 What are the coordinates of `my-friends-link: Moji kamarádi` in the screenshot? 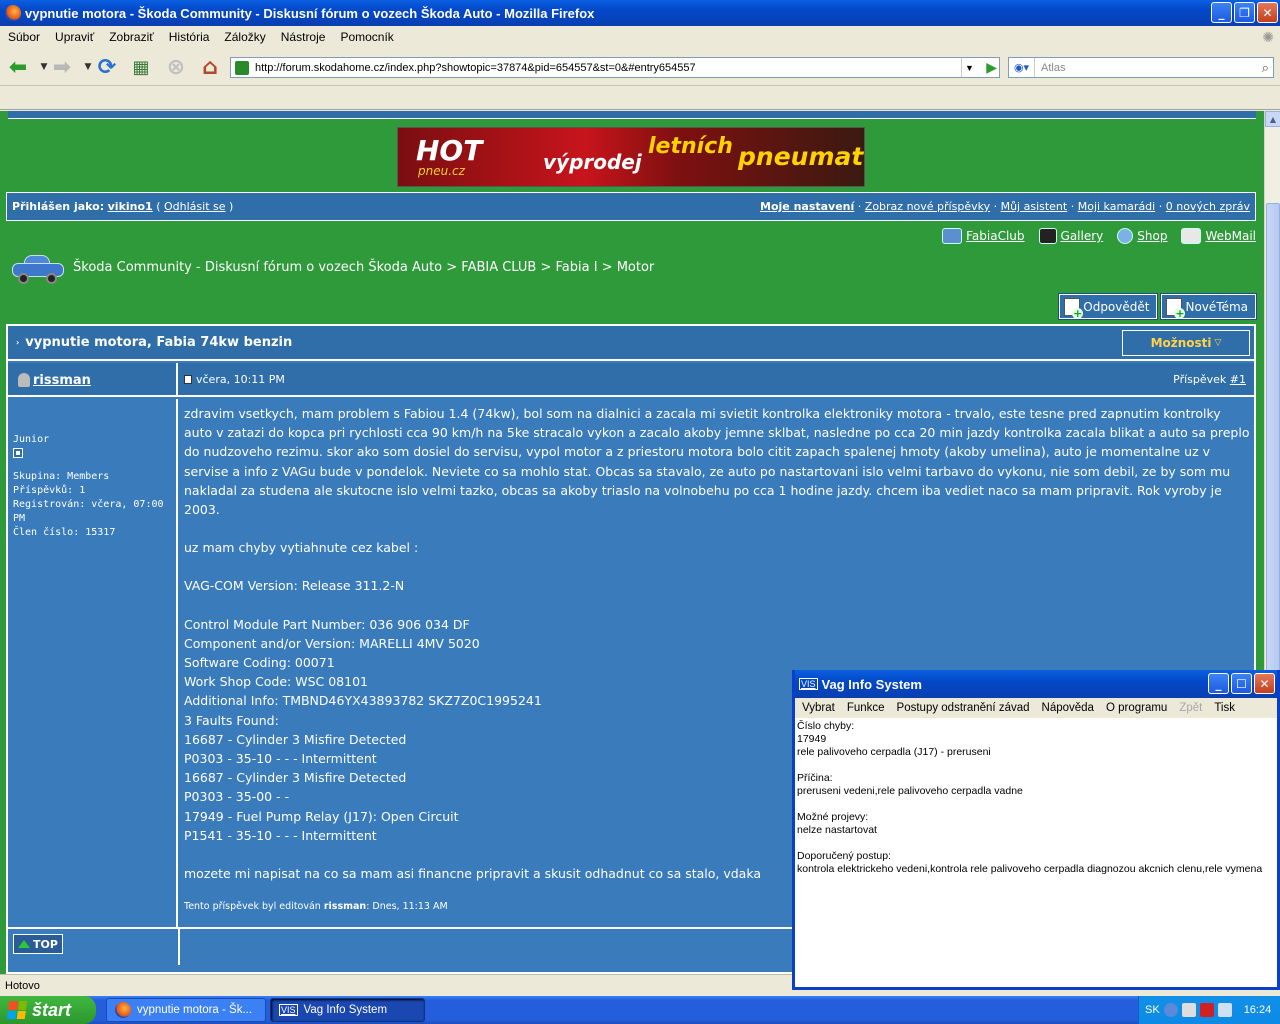 It's located at (1117, 206).